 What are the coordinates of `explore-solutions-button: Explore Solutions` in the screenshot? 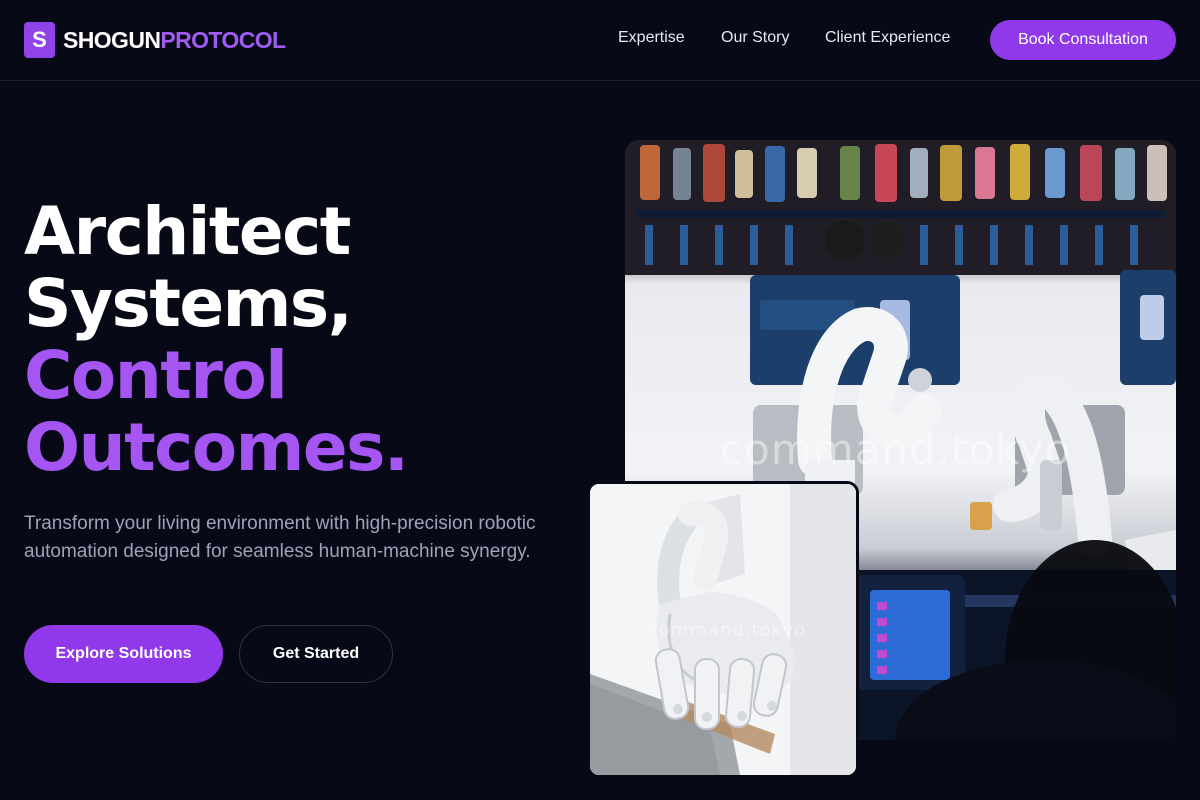 It's located at (123, 654).